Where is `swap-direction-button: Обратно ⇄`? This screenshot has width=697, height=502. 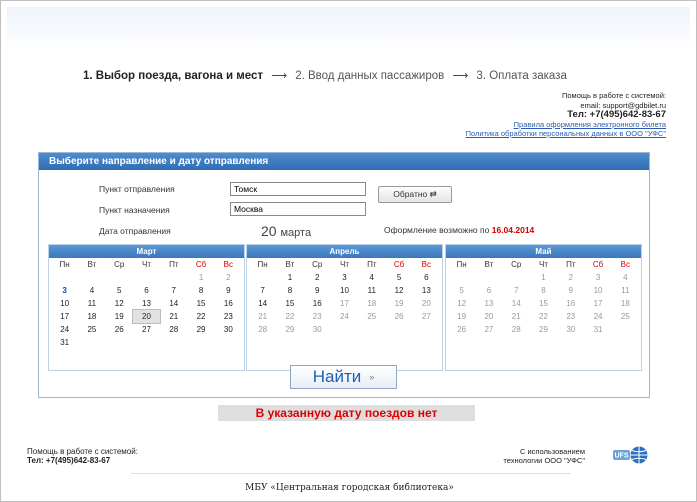
swap-direction-button: Обратно ⇄ is located at coordinates (415, 194).